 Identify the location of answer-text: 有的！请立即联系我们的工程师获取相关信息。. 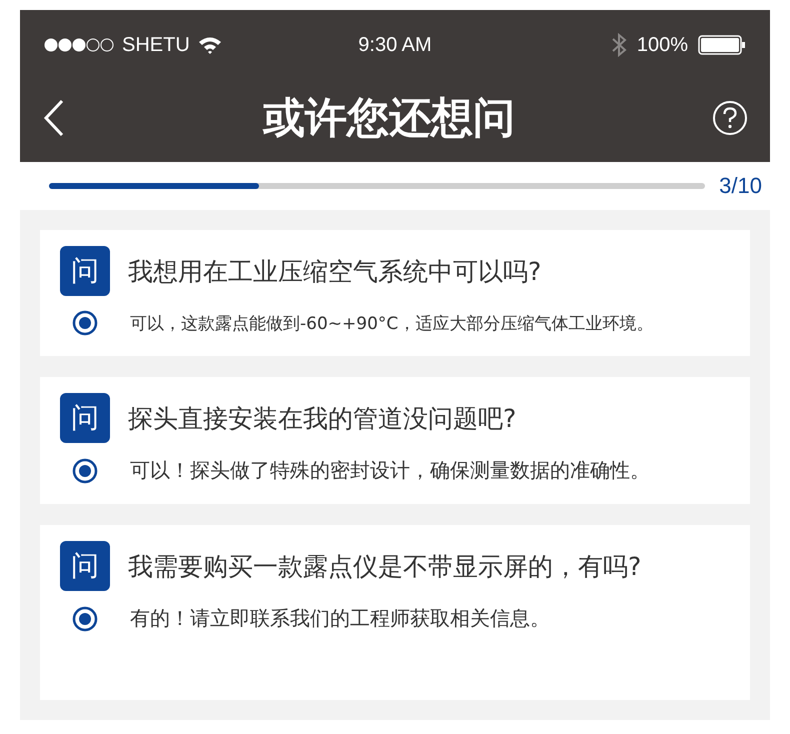
(340, 618).